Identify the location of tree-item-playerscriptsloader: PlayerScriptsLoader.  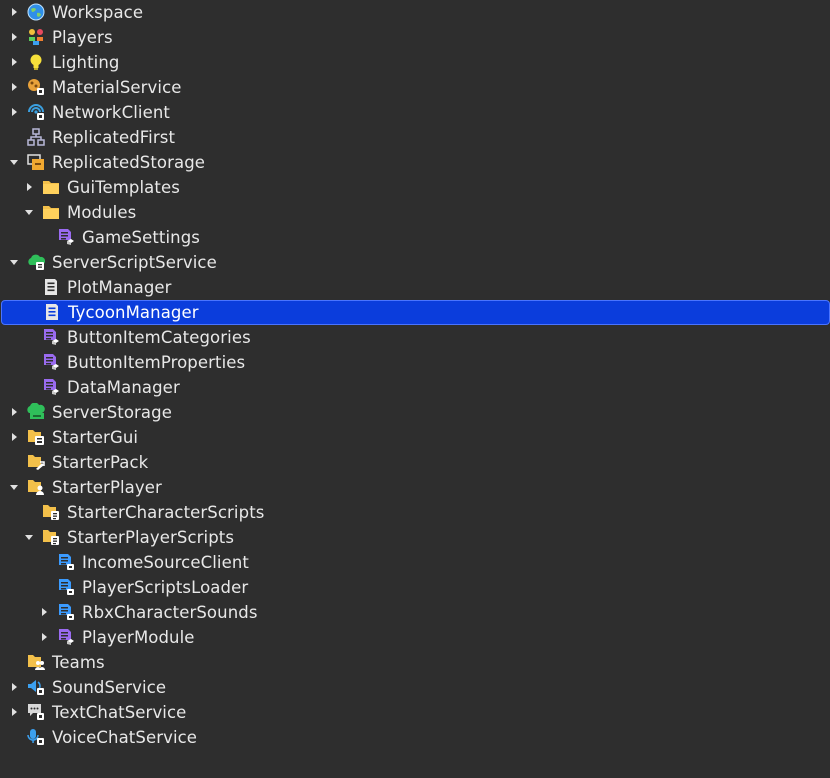
(415, 587).